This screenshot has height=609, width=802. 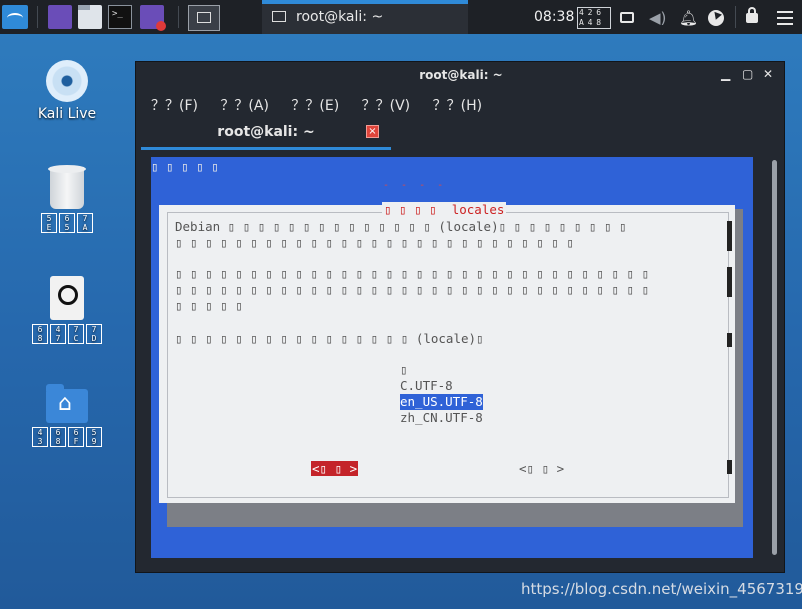 I want to click on top-panel: root@kali: ~ 08:38 4 2 6A 4 8 ◀) 🔔︎, so click(x=401, y=17).